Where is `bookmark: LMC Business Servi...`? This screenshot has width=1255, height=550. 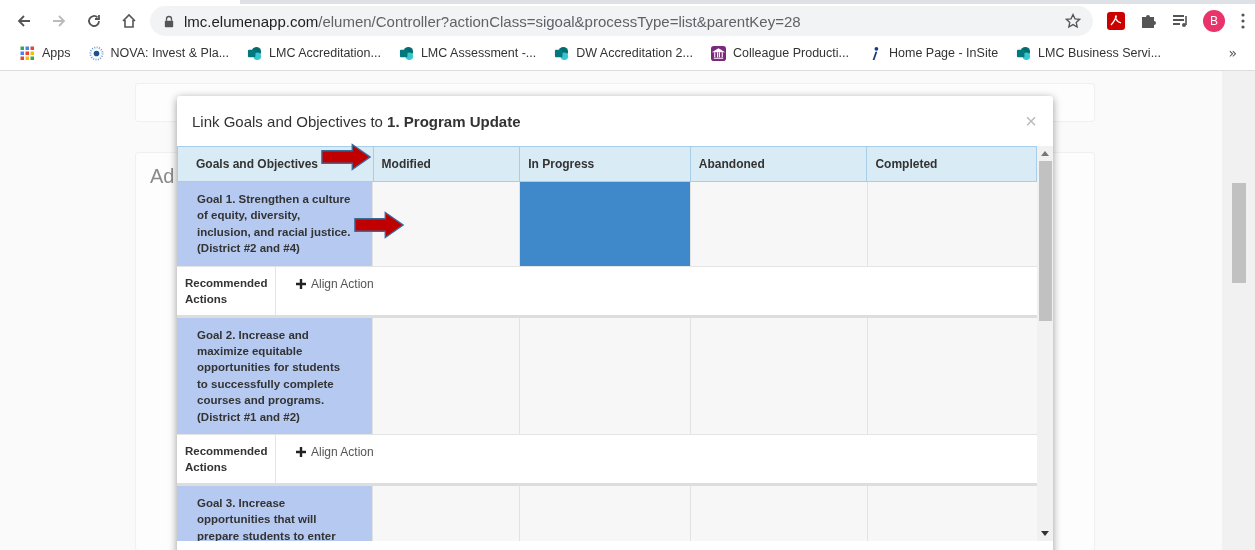 bookmark: LMC Business Servi... is located at coordinates (1089, 53).